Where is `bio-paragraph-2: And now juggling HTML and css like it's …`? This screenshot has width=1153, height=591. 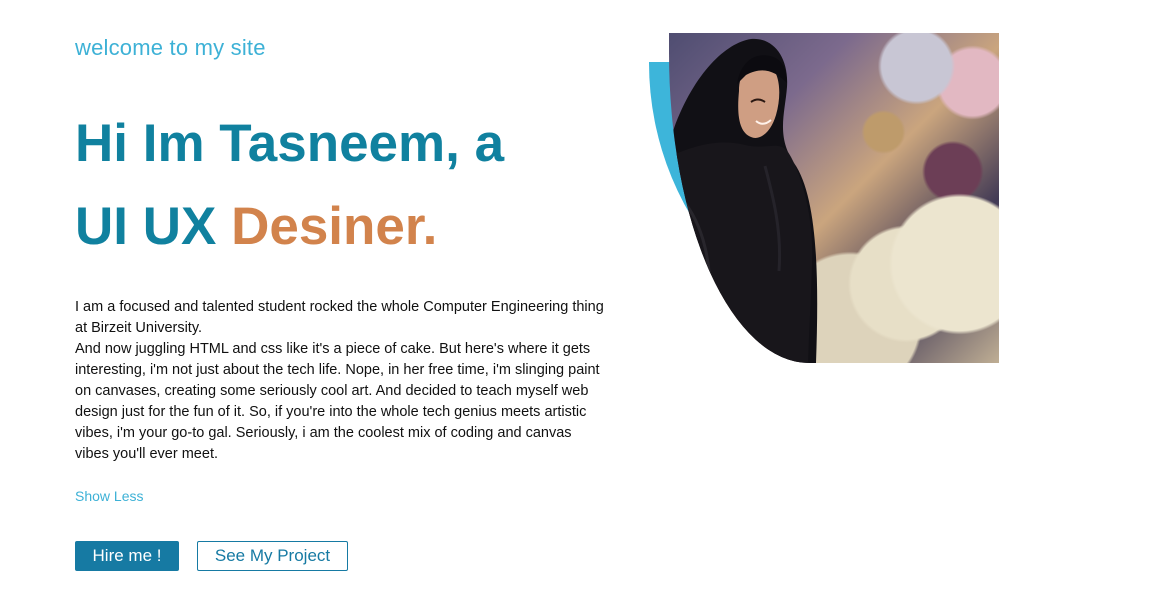 bio-paragraph-2: And now juggling HTML and css like it's … is located at coordinates (337, 401).